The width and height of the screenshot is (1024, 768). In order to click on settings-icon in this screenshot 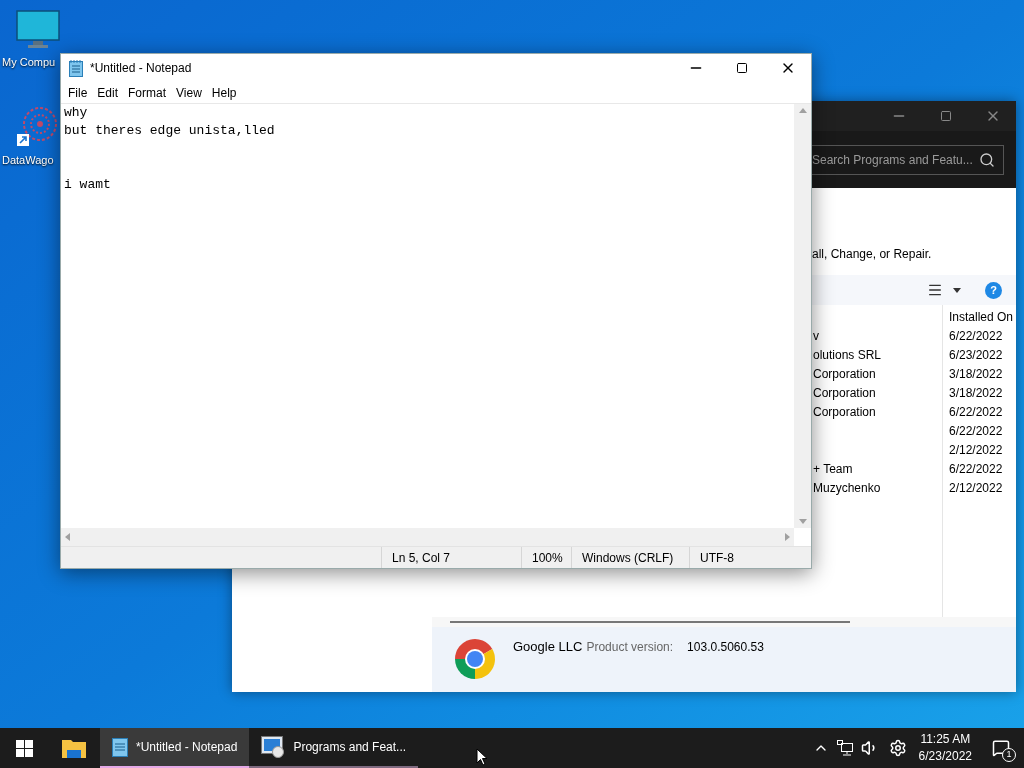, I will do `click(897, 748)`.